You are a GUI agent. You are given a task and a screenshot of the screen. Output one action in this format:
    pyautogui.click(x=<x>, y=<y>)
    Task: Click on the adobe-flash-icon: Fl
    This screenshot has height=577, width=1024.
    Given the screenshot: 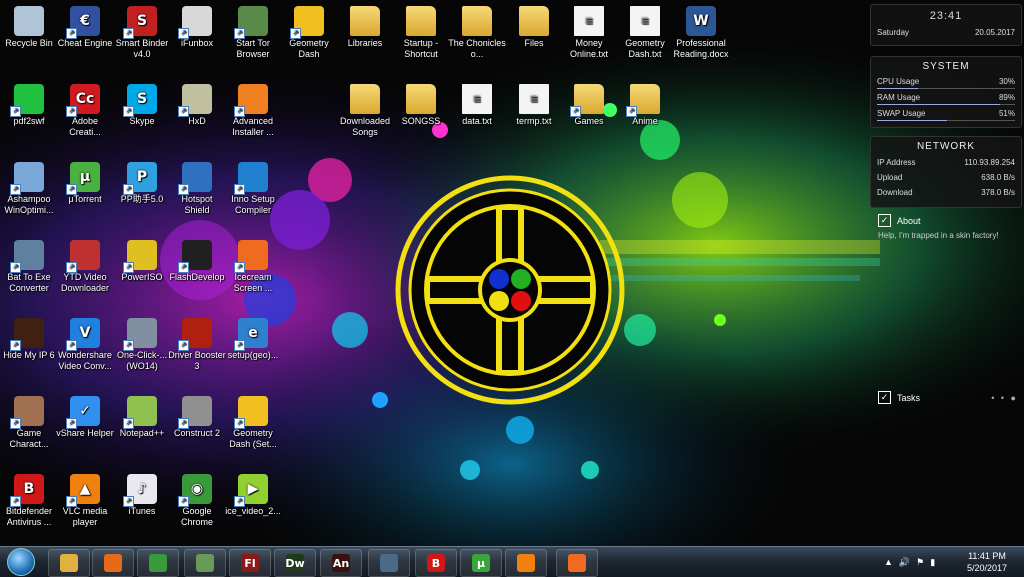 What is the action you would take?
    pyautogui.click(x=250, y=563)
    